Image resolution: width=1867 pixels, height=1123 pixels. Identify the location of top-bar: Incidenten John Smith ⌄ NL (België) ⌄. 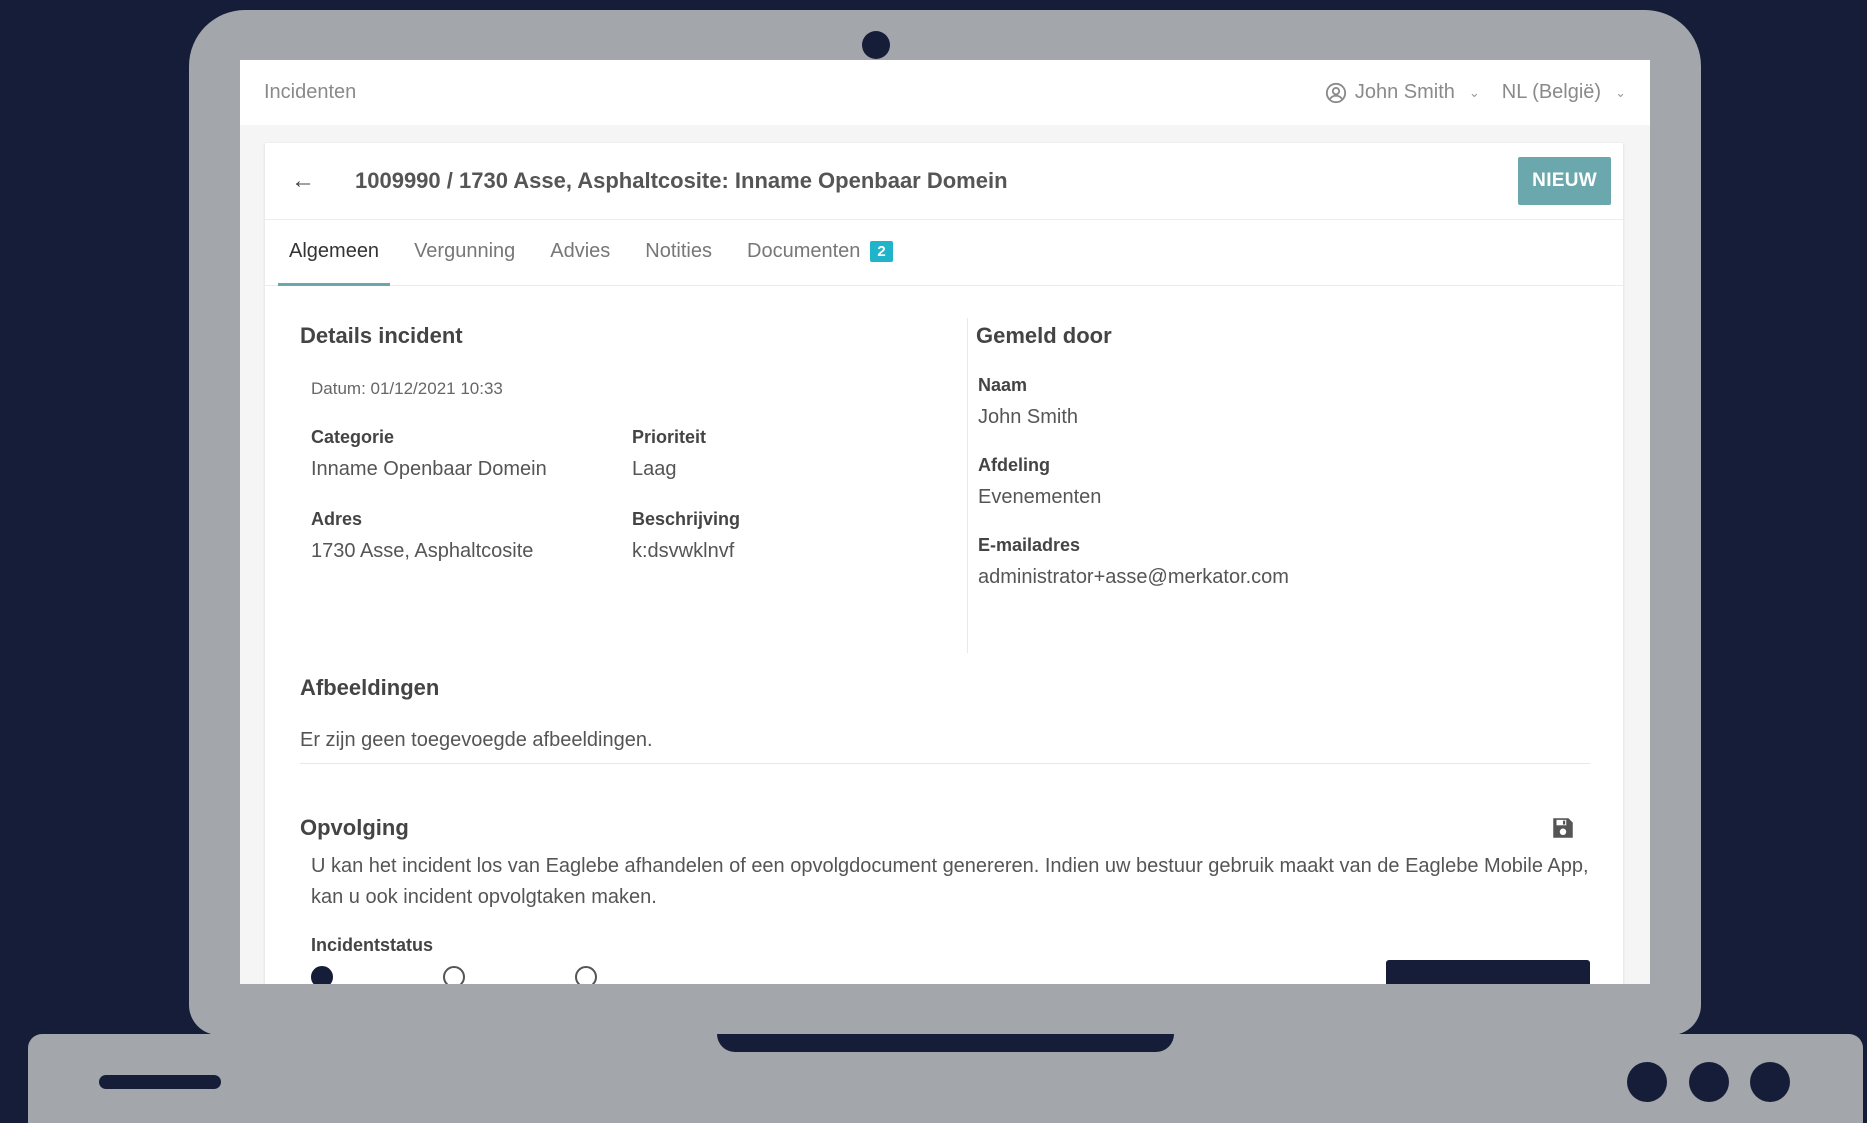
(945, 92).